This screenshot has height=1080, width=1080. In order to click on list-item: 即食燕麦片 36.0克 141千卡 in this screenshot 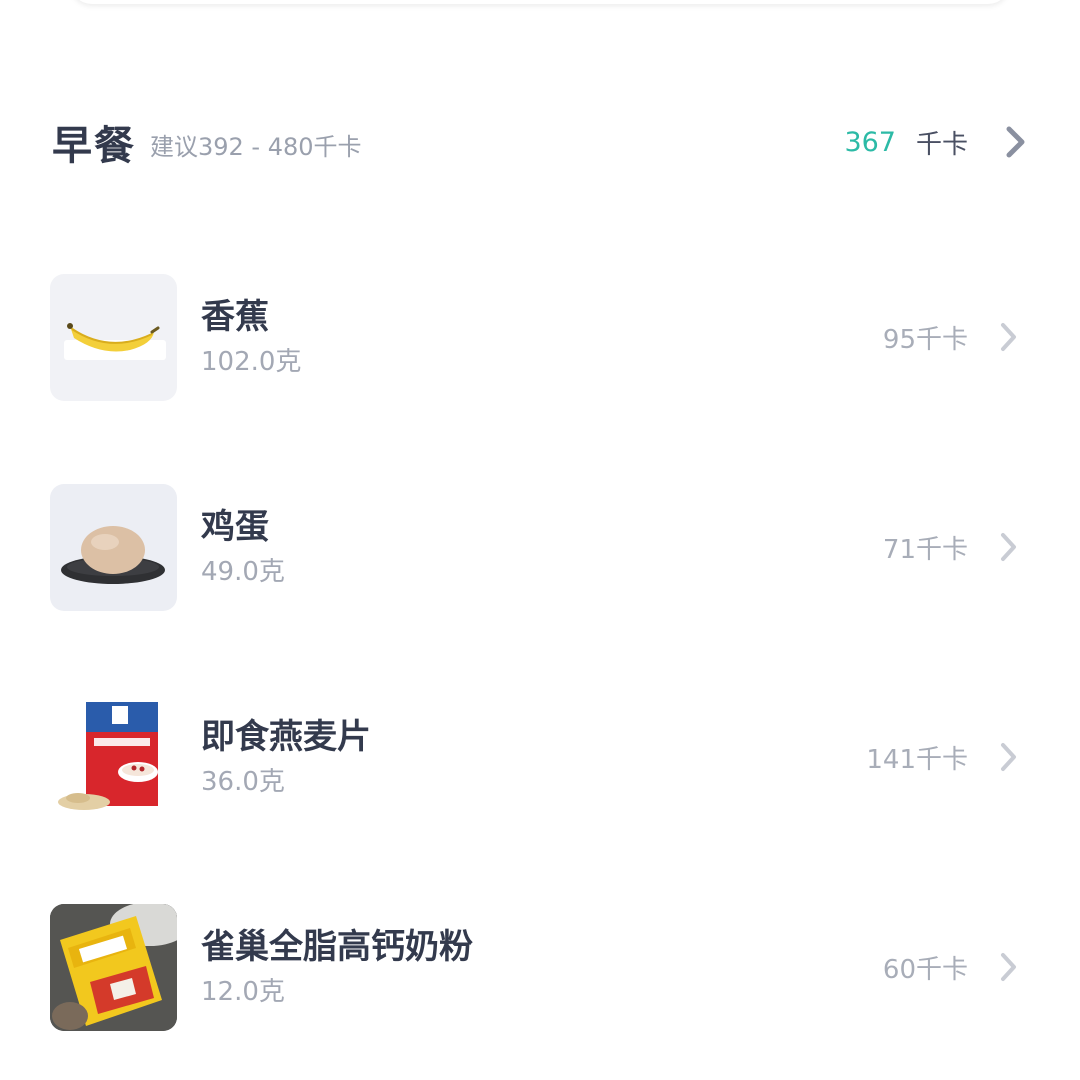, I will do `click(535, 757)`.